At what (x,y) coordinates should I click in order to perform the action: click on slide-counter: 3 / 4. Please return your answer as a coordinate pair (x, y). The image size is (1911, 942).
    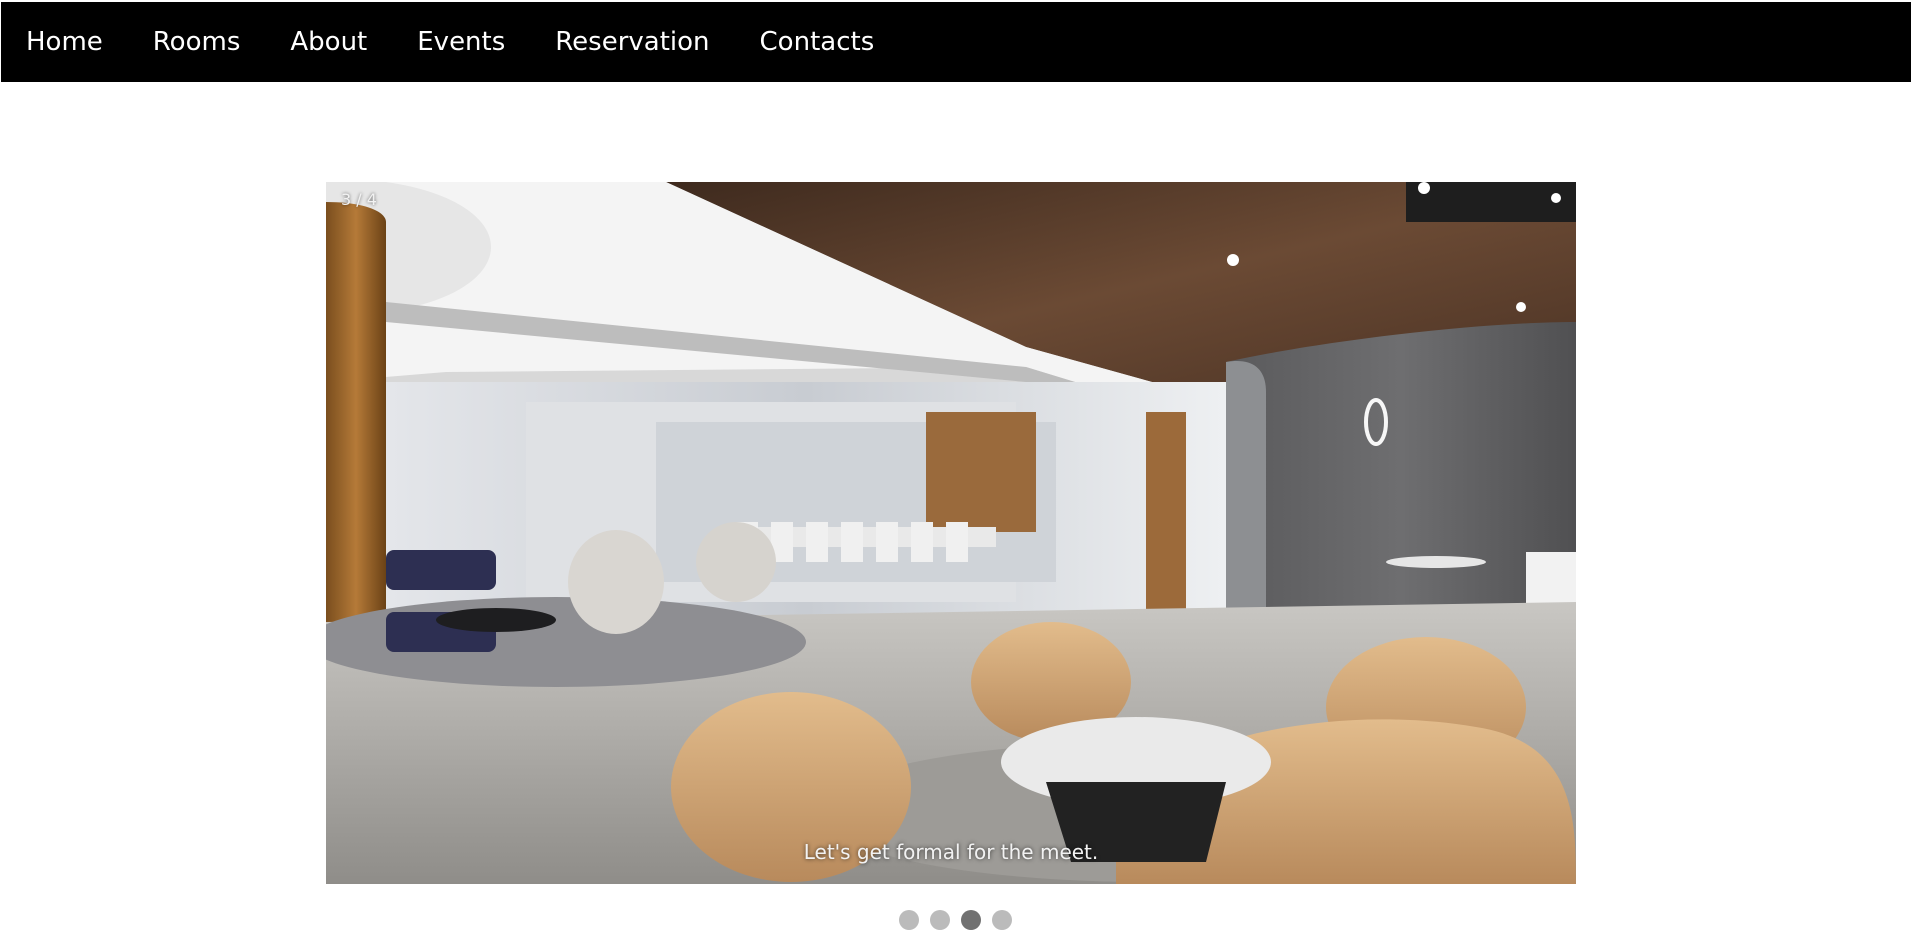
    Looking at the image, I should click on (359, 199).